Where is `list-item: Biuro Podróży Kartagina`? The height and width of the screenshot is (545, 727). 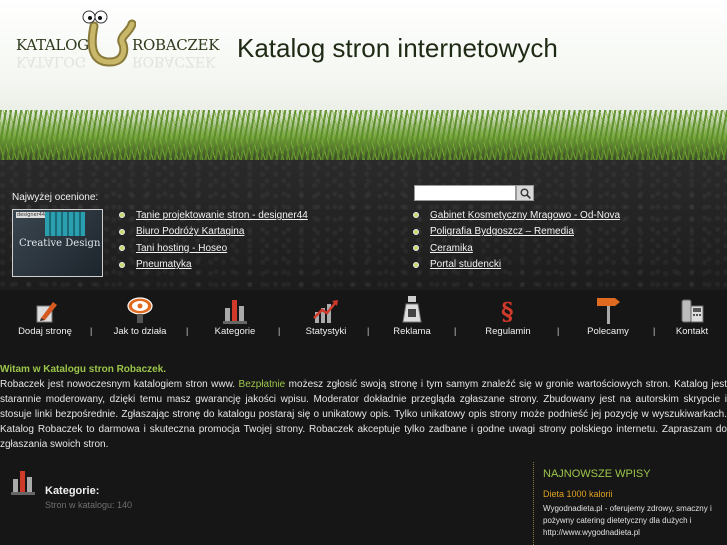 list-item: Biuro Podróży Kartagina is located at coordinates (213, 232).